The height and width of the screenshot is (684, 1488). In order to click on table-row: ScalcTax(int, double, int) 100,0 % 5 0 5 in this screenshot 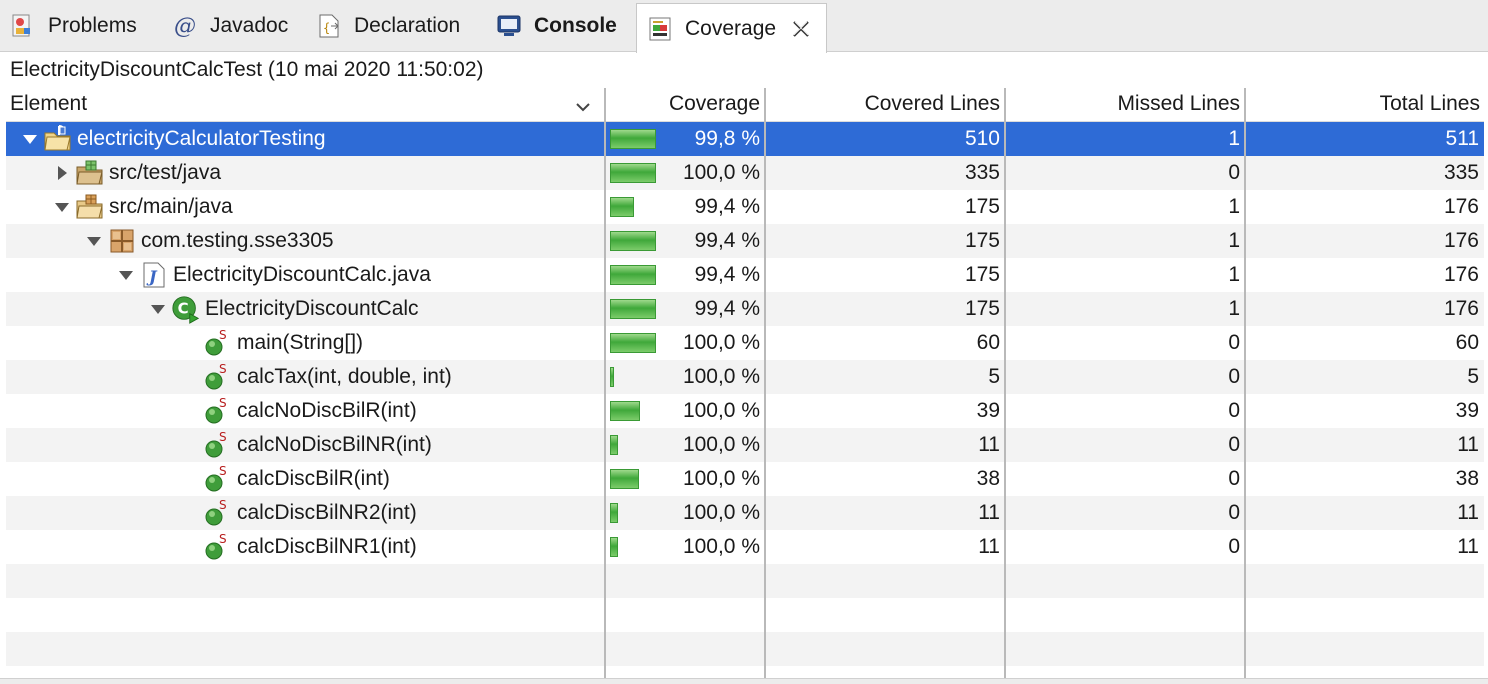, I will do `click(745, 377)`.